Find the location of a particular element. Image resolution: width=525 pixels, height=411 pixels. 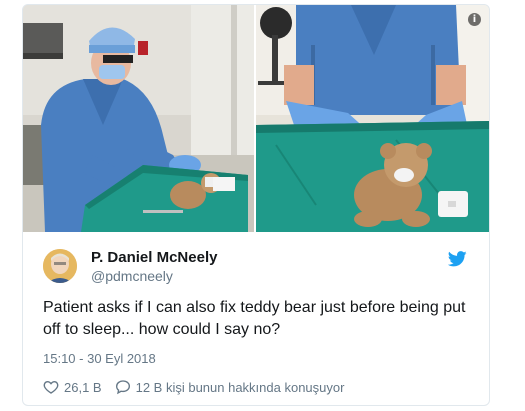

avatar-image is located at coordinates (60, 266).